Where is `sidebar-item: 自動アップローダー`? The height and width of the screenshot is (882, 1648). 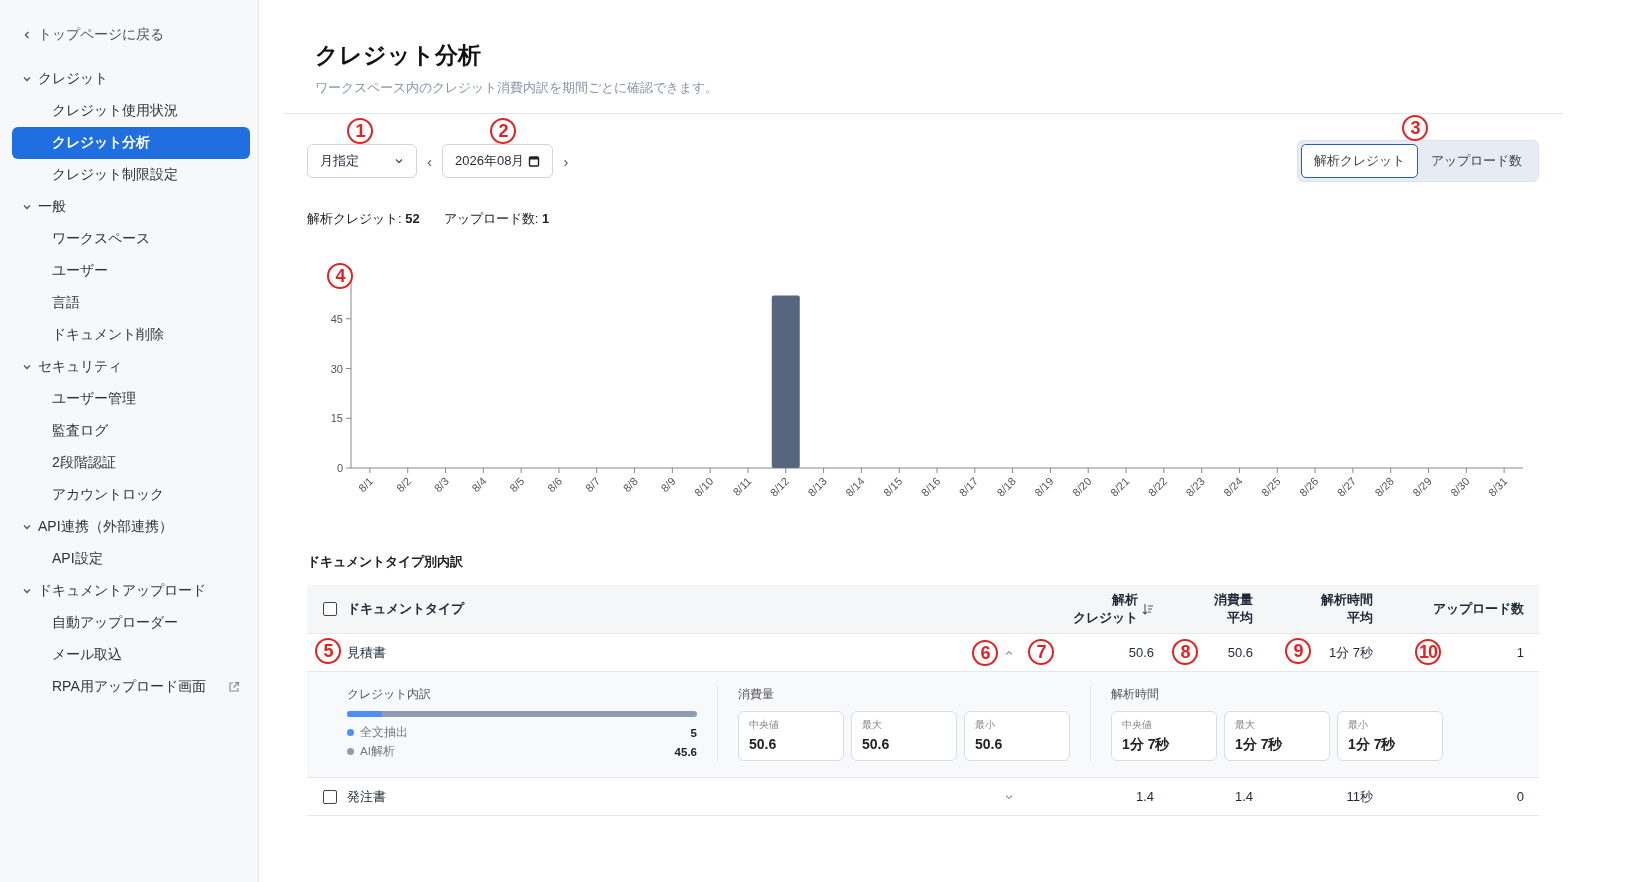
sidebar-item: 自動アップローダー is located at coordinates (131, 623).